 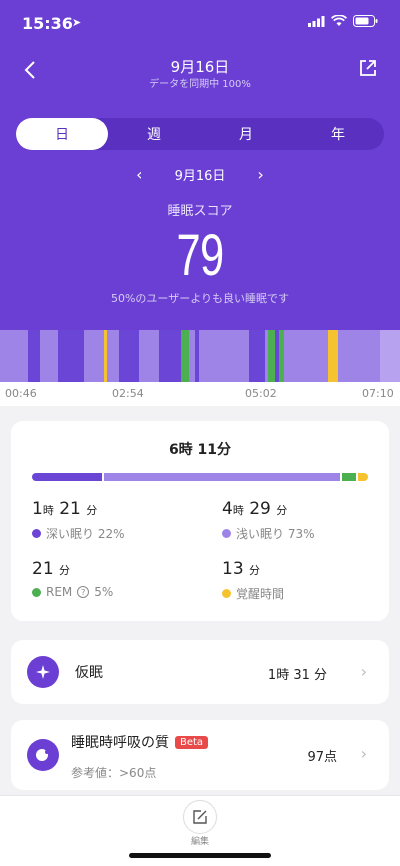 I want to click on status-time: 15:36, so click(x=47, y=23).